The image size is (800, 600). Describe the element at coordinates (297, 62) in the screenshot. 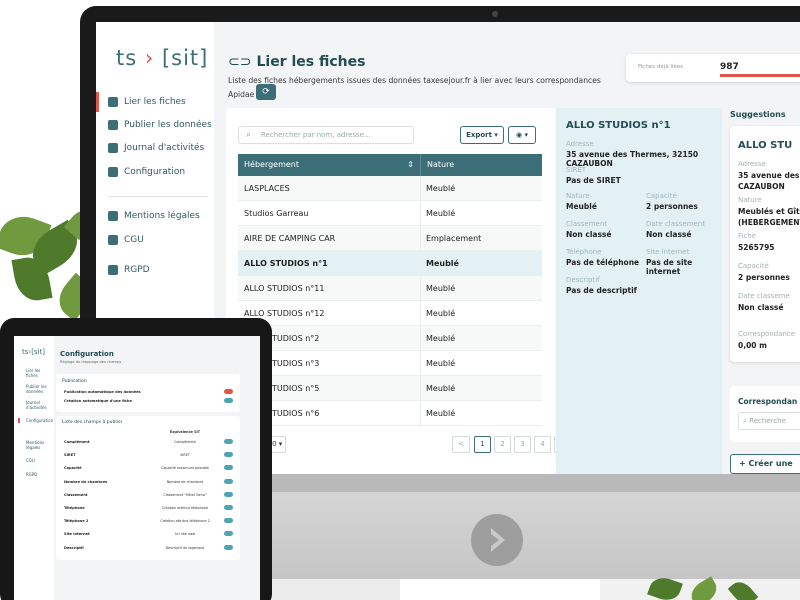

I see `page-title: ⊂⊃ Lier les fiches` at that location.